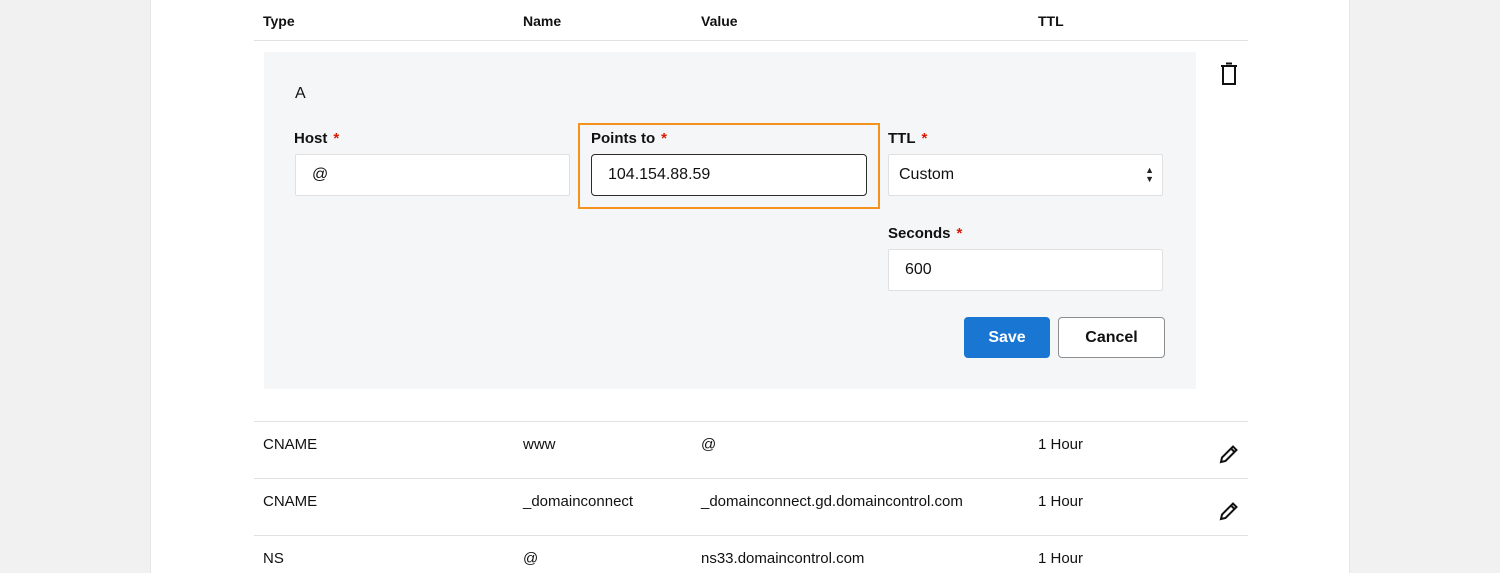  I want to click on row-value: ns33.domaincontrol.com, so click(783, 558).